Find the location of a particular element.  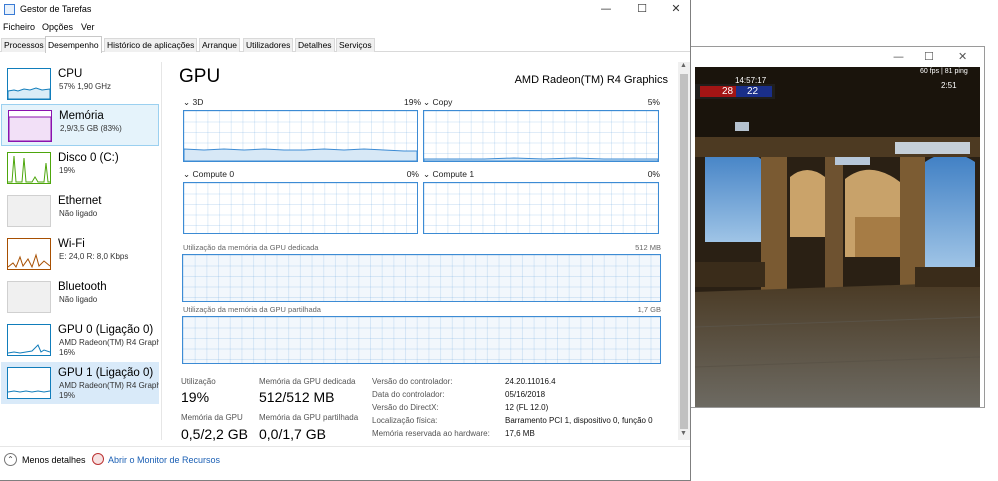

graph-3d is located at coordinates (300, 136).